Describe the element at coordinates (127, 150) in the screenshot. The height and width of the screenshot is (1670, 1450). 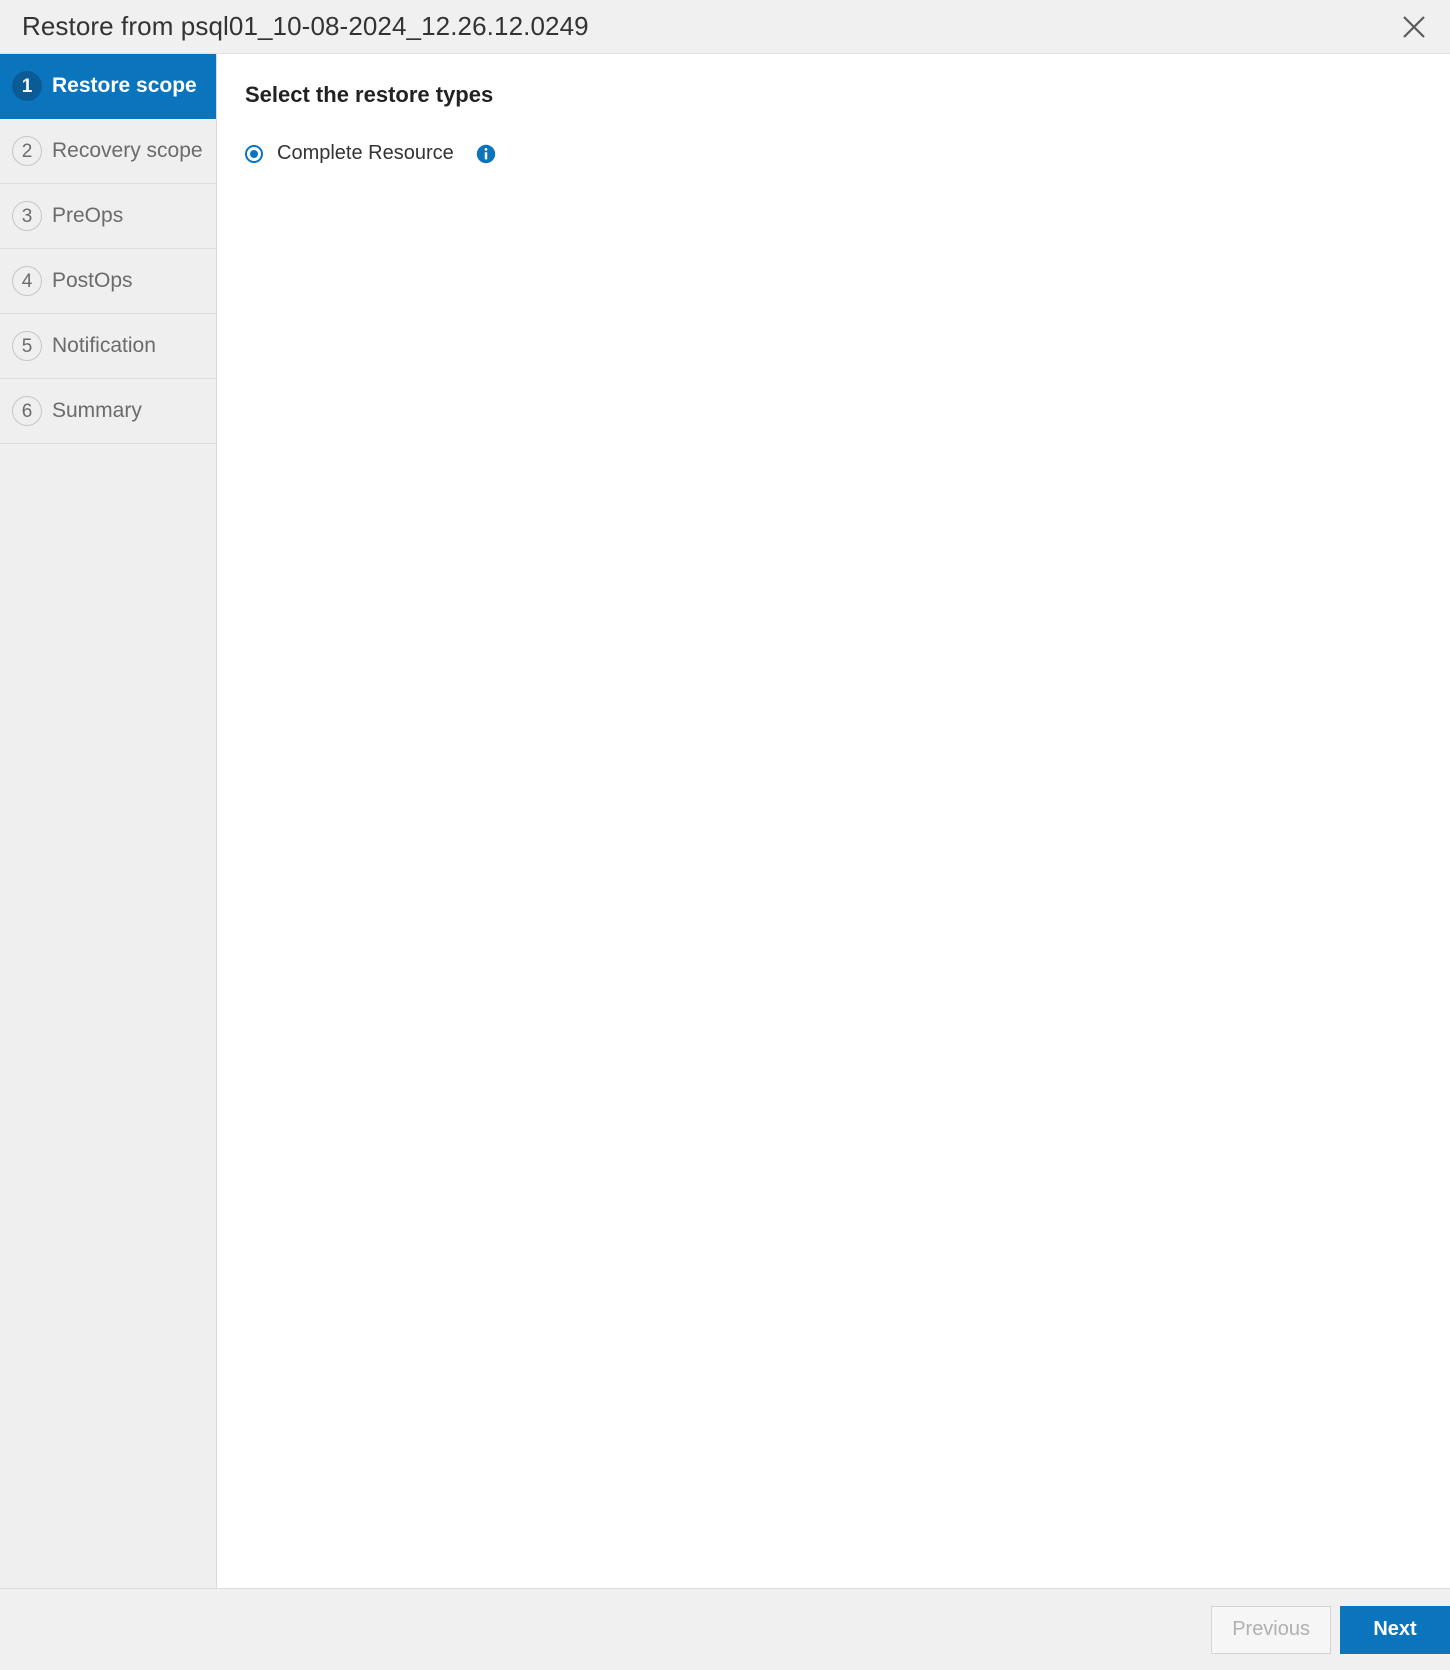
I see `step-label: Recovery scope` at that location.